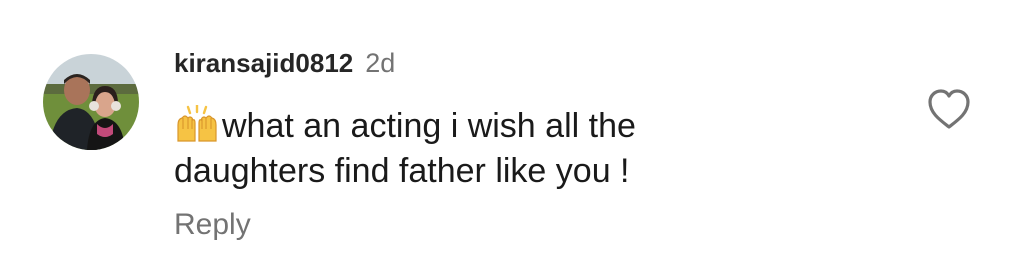 The image size is (1024, 263). What do you see at coordinates (263, 63) in the screenshot?
I see `username: kiransajid0812` at bounding box center [263, 63].